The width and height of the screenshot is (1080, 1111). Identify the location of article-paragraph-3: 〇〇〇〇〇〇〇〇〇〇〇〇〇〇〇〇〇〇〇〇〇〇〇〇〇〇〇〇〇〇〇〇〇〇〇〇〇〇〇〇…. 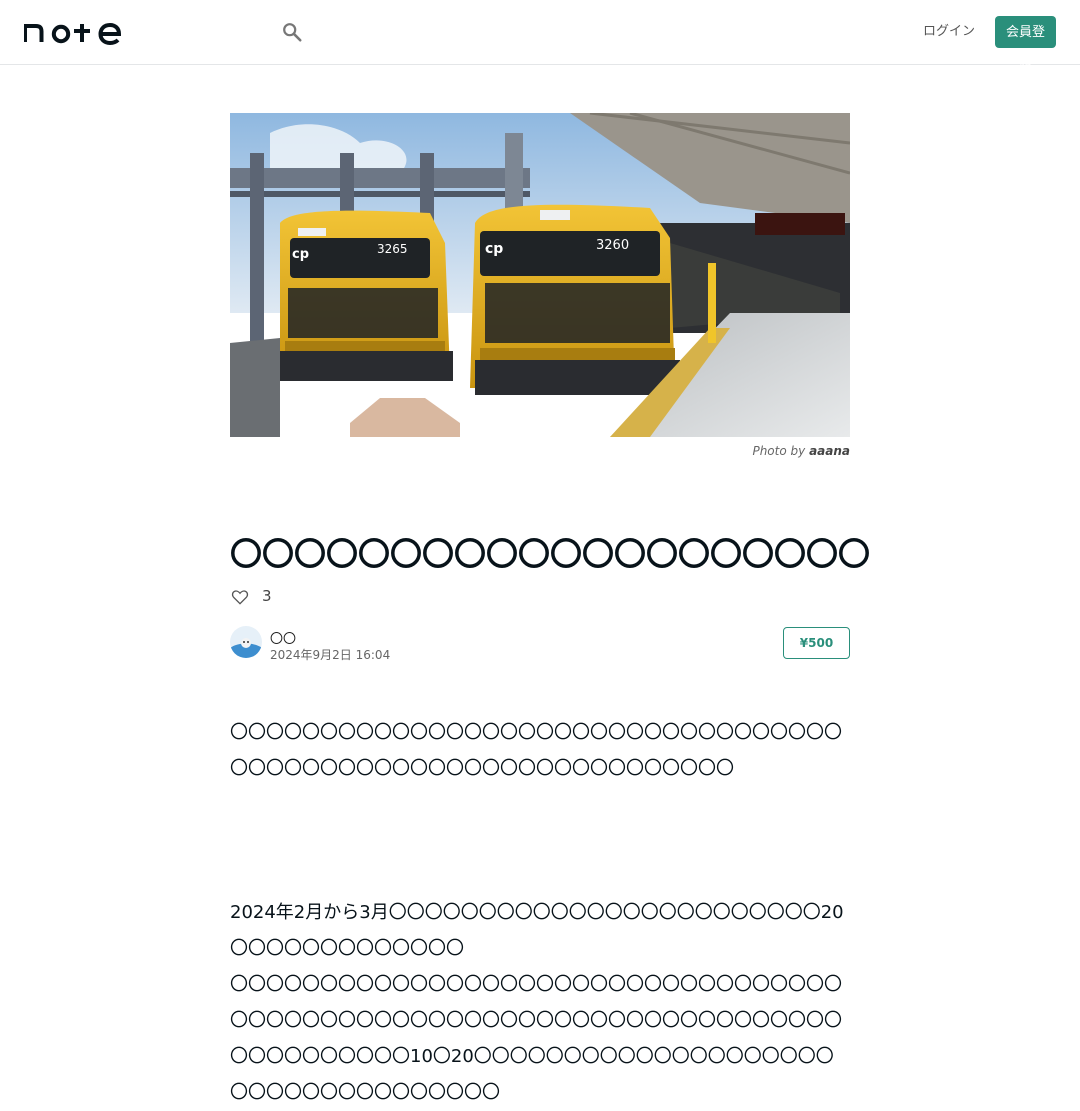
(536, 1038).